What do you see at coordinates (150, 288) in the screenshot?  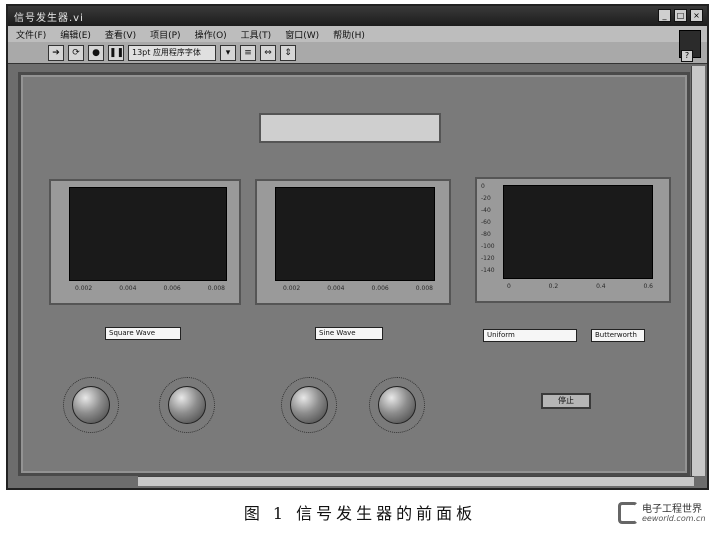 I see `graph1-xticks: 0.002 0.004 0.006 0.008` at bounding box center [150, 288].